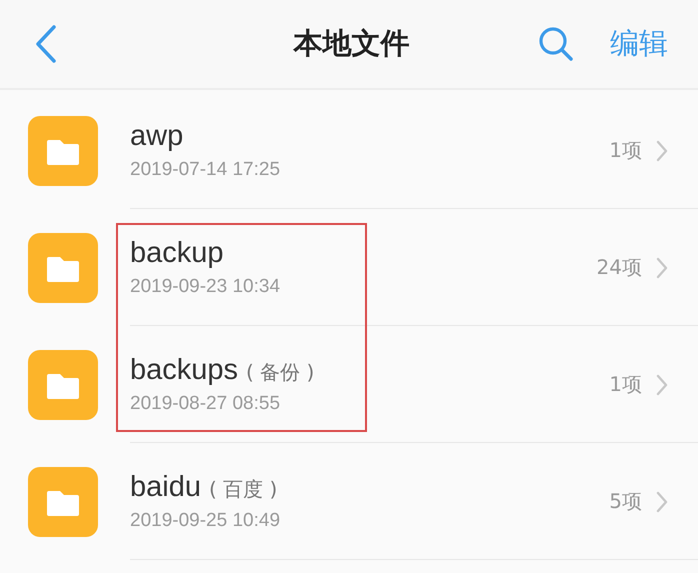 The height and width of the screenshot is (573, 698). I want to click on folder-alias: ( 百度 ), so click(243, 489).